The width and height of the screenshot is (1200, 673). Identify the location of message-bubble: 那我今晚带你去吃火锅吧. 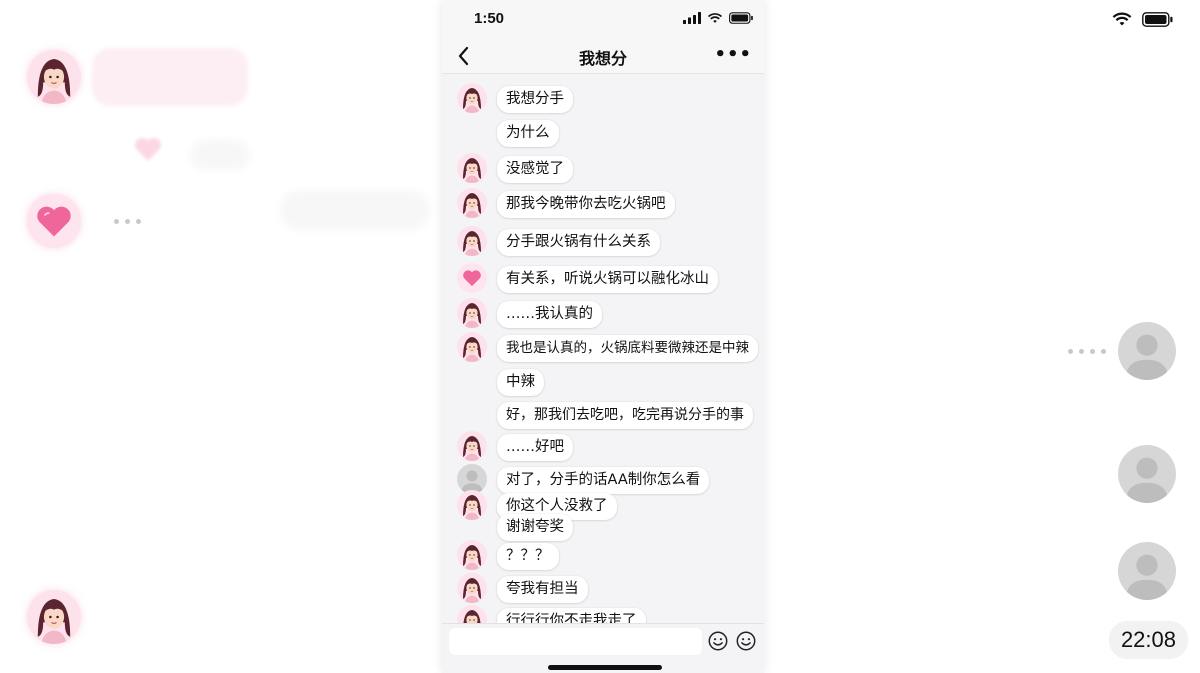
(586, 204).